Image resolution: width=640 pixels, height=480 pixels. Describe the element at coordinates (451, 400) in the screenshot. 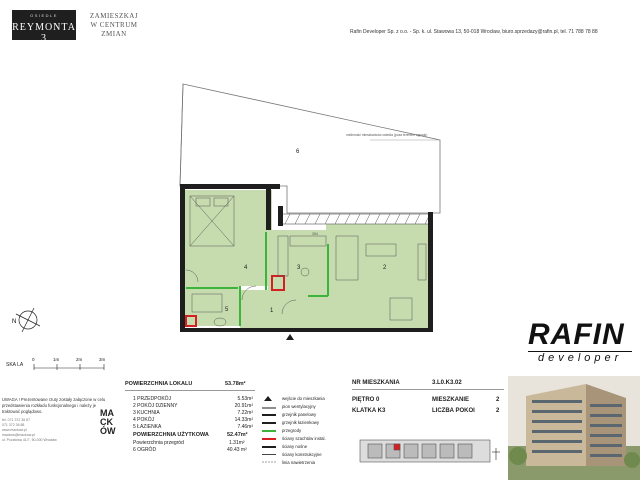

I see `flat-label: MIESZKANIE` at that location.